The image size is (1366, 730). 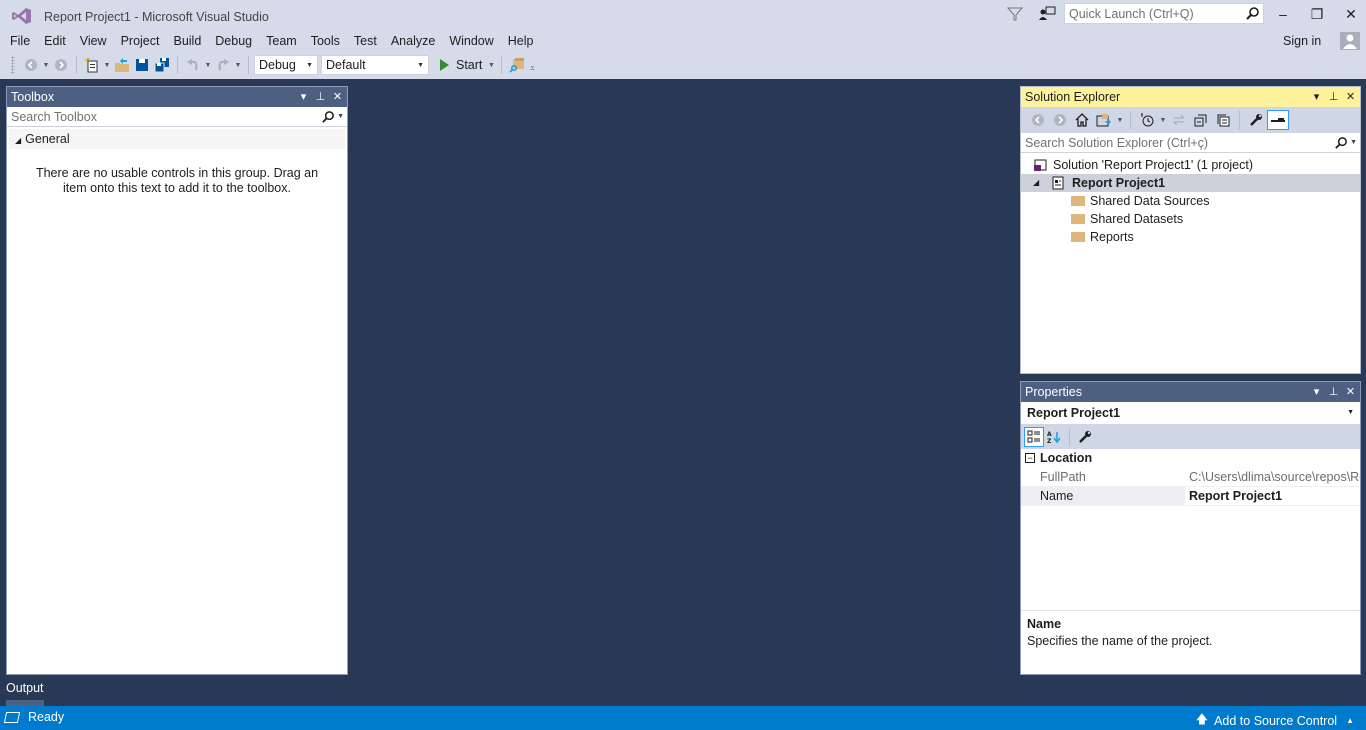 I want to click on close-button: ✕, so click(x=1351, y=14).